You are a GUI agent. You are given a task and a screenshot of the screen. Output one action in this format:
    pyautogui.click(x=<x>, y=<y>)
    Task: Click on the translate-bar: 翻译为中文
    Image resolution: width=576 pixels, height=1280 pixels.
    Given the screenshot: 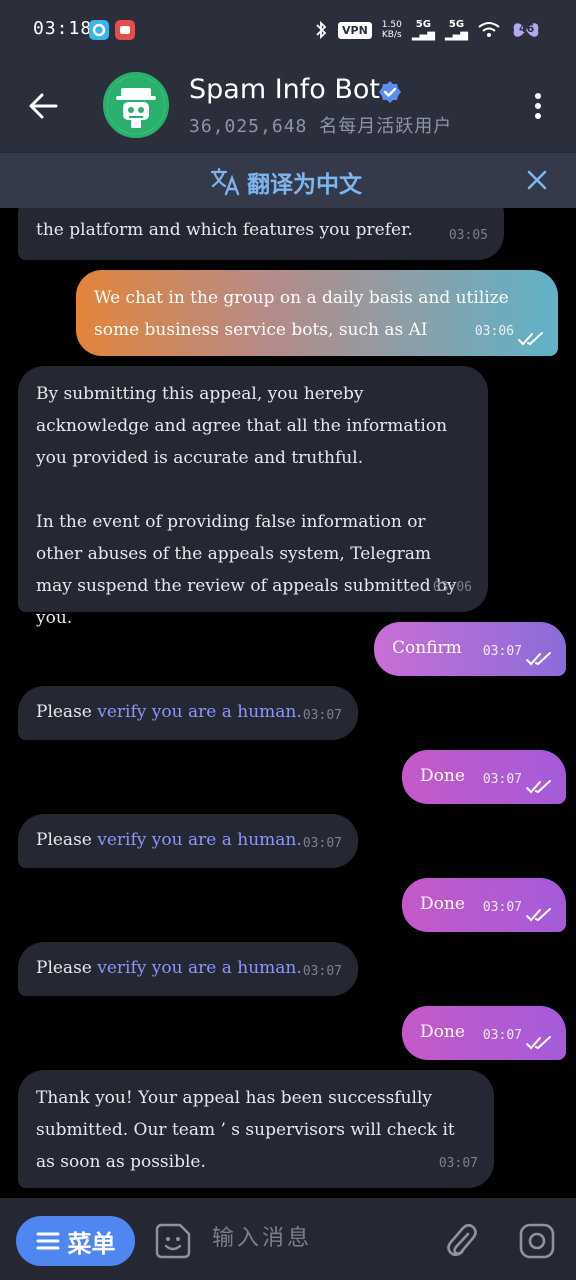 What is the action you would take?
    pyautogui.click(x=288, y=180)
    